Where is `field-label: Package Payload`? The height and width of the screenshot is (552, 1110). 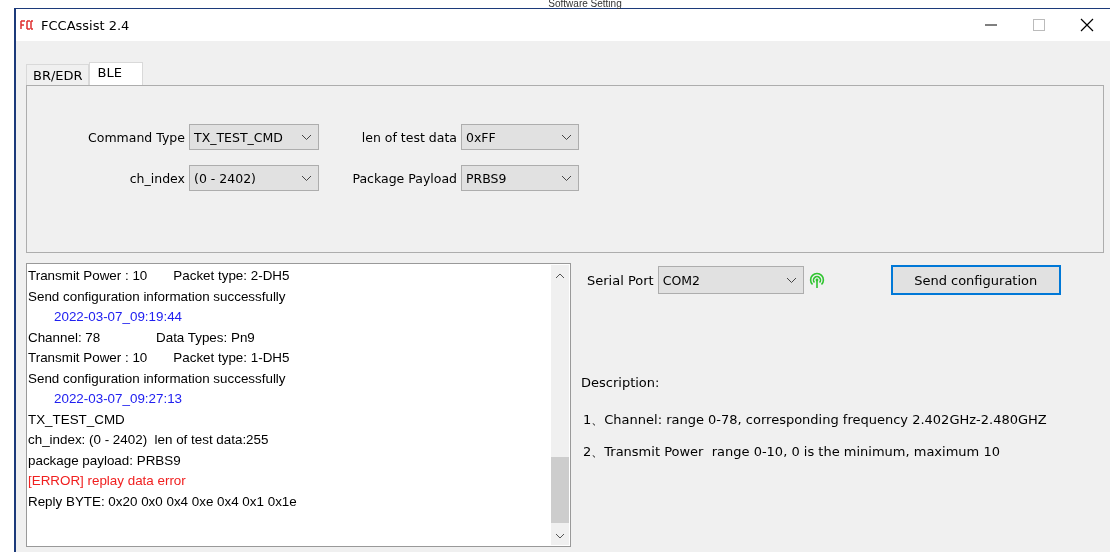 field-label: Package Payload is located at coordinates (404, 178).